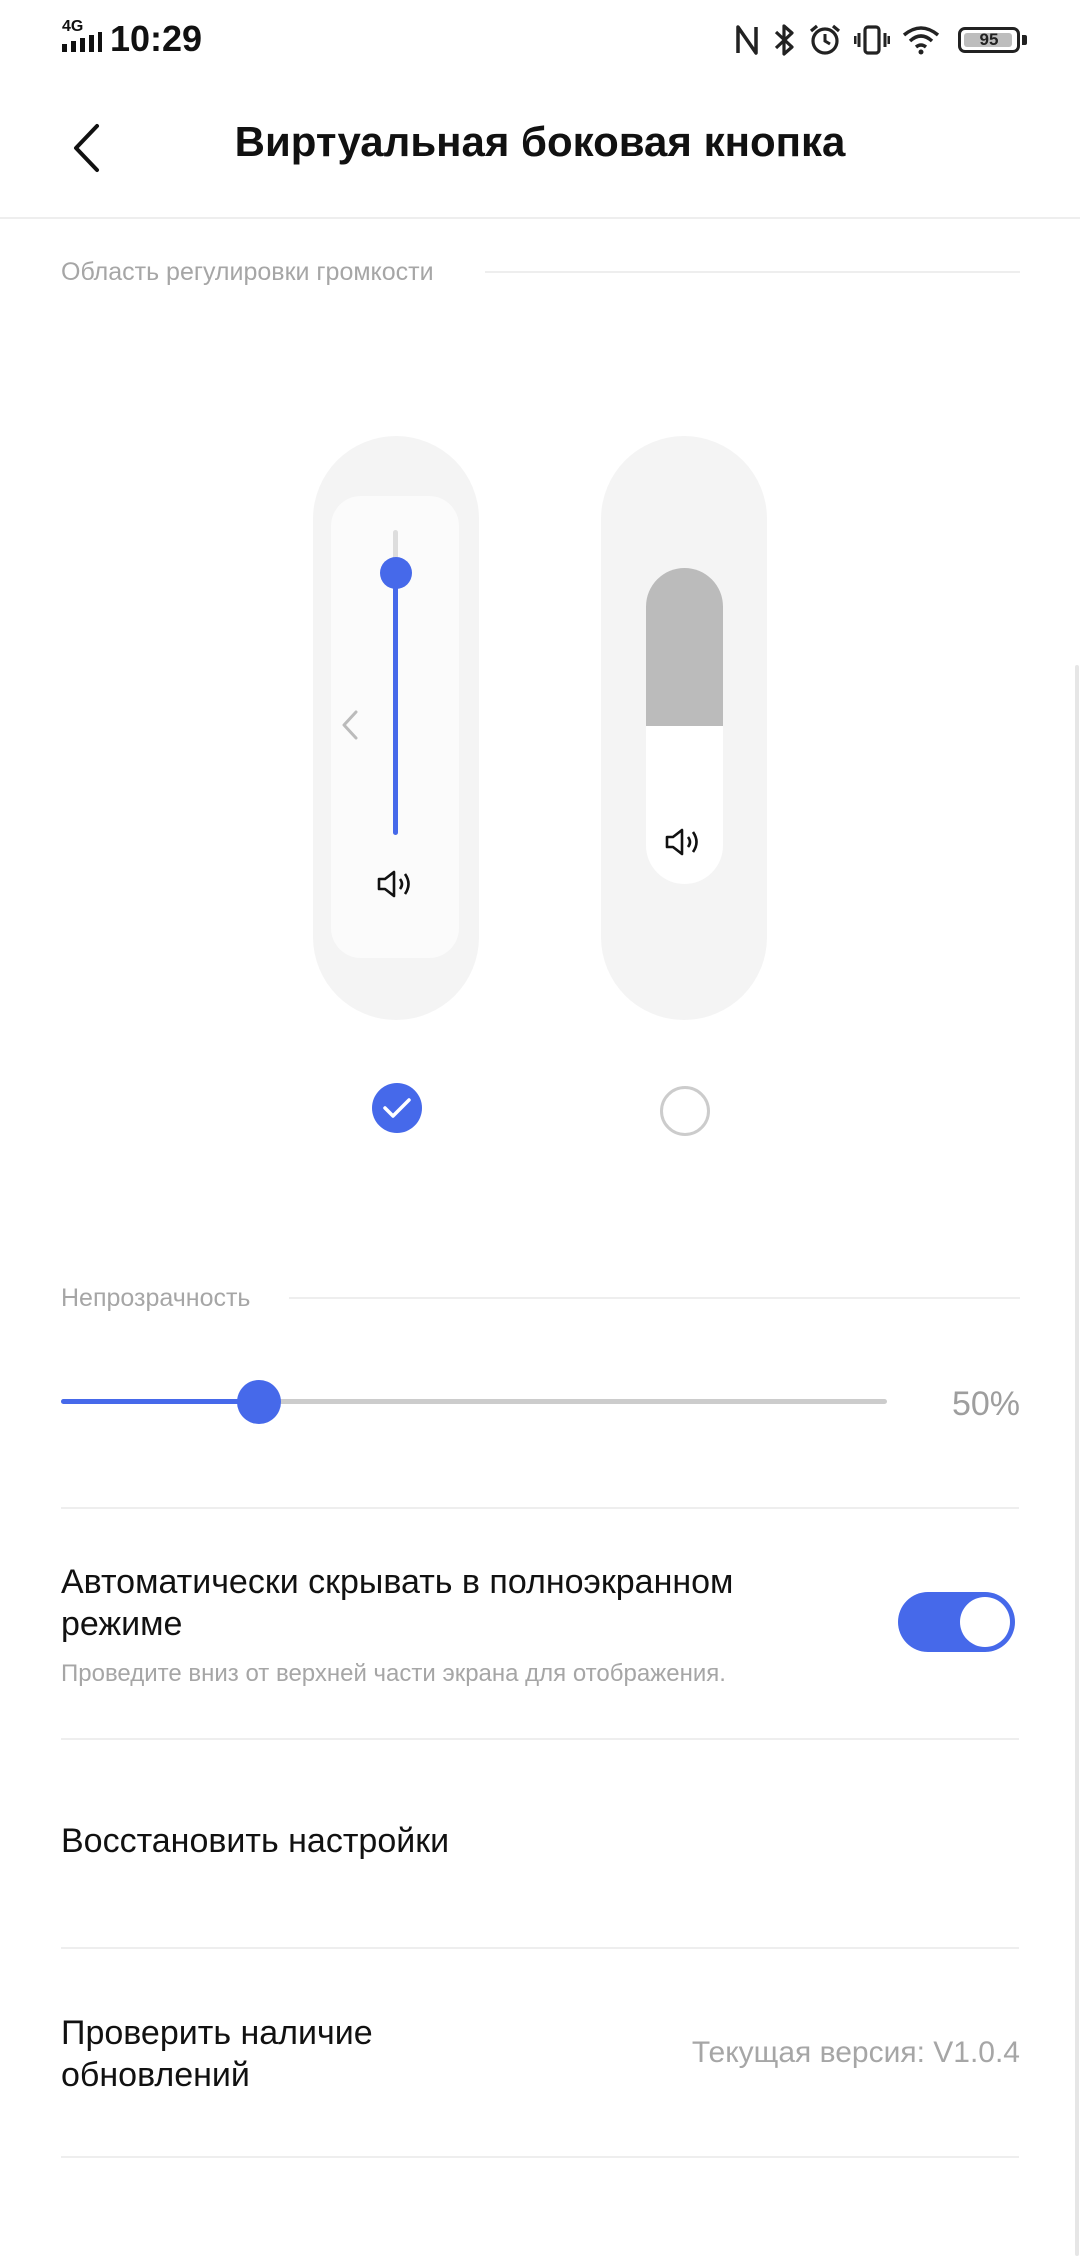 The image size is (1080, 2256). Describe the element at coordinates (1077, 1460) in the screenshot. I see `scrollbar` at that location.